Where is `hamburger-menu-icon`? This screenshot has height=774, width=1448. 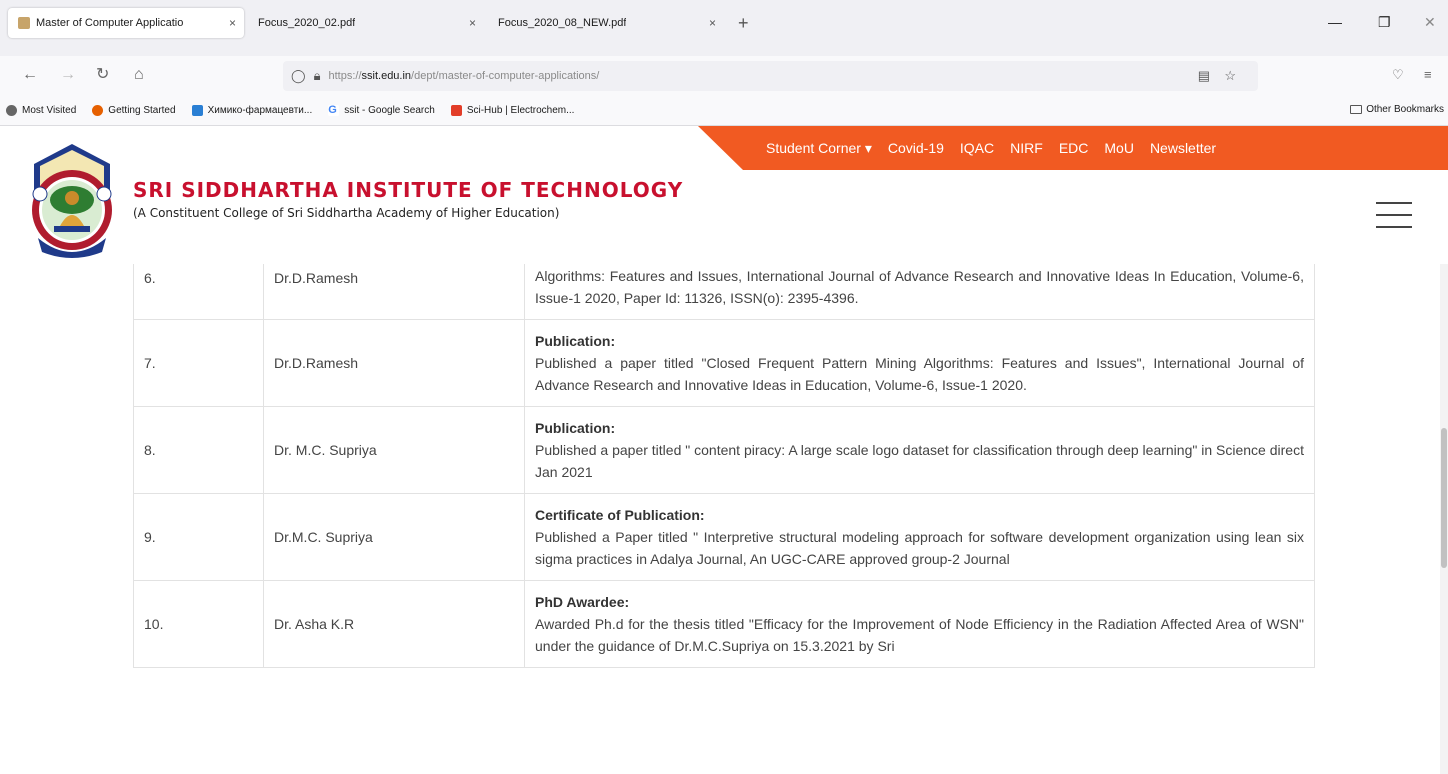 hamburger-menu-icon is located at coordinates (1394, 216).